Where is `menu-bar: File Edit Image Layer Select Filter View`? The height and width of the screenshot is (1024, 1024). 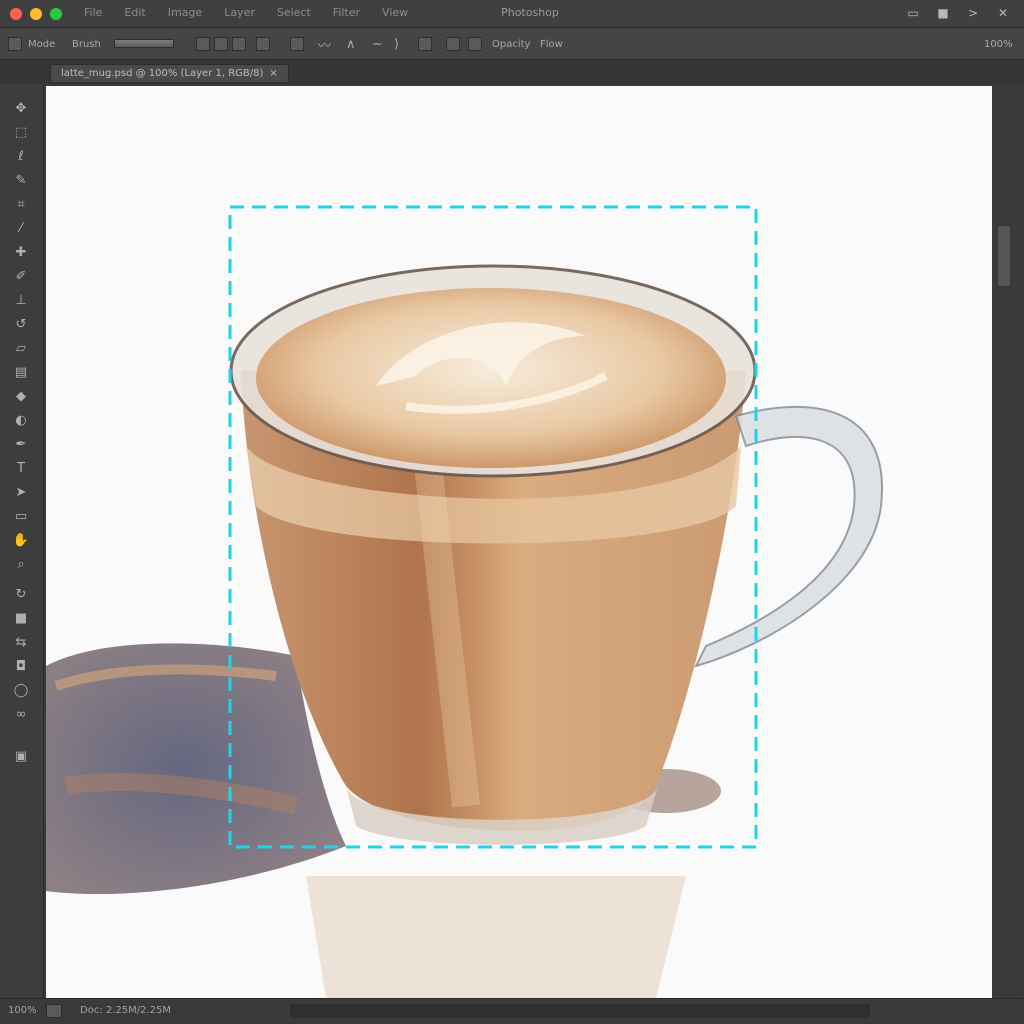
menu-bar: File Edit Image Layer Select Filter View is located at coordinates (246, 12).